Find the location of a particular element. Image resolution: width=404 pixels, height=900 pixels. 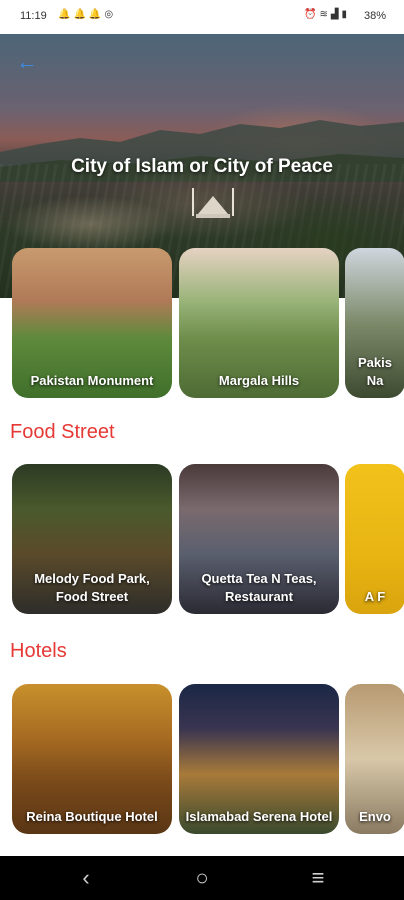

mosque-silhouette is located at coordinates (213, 203).